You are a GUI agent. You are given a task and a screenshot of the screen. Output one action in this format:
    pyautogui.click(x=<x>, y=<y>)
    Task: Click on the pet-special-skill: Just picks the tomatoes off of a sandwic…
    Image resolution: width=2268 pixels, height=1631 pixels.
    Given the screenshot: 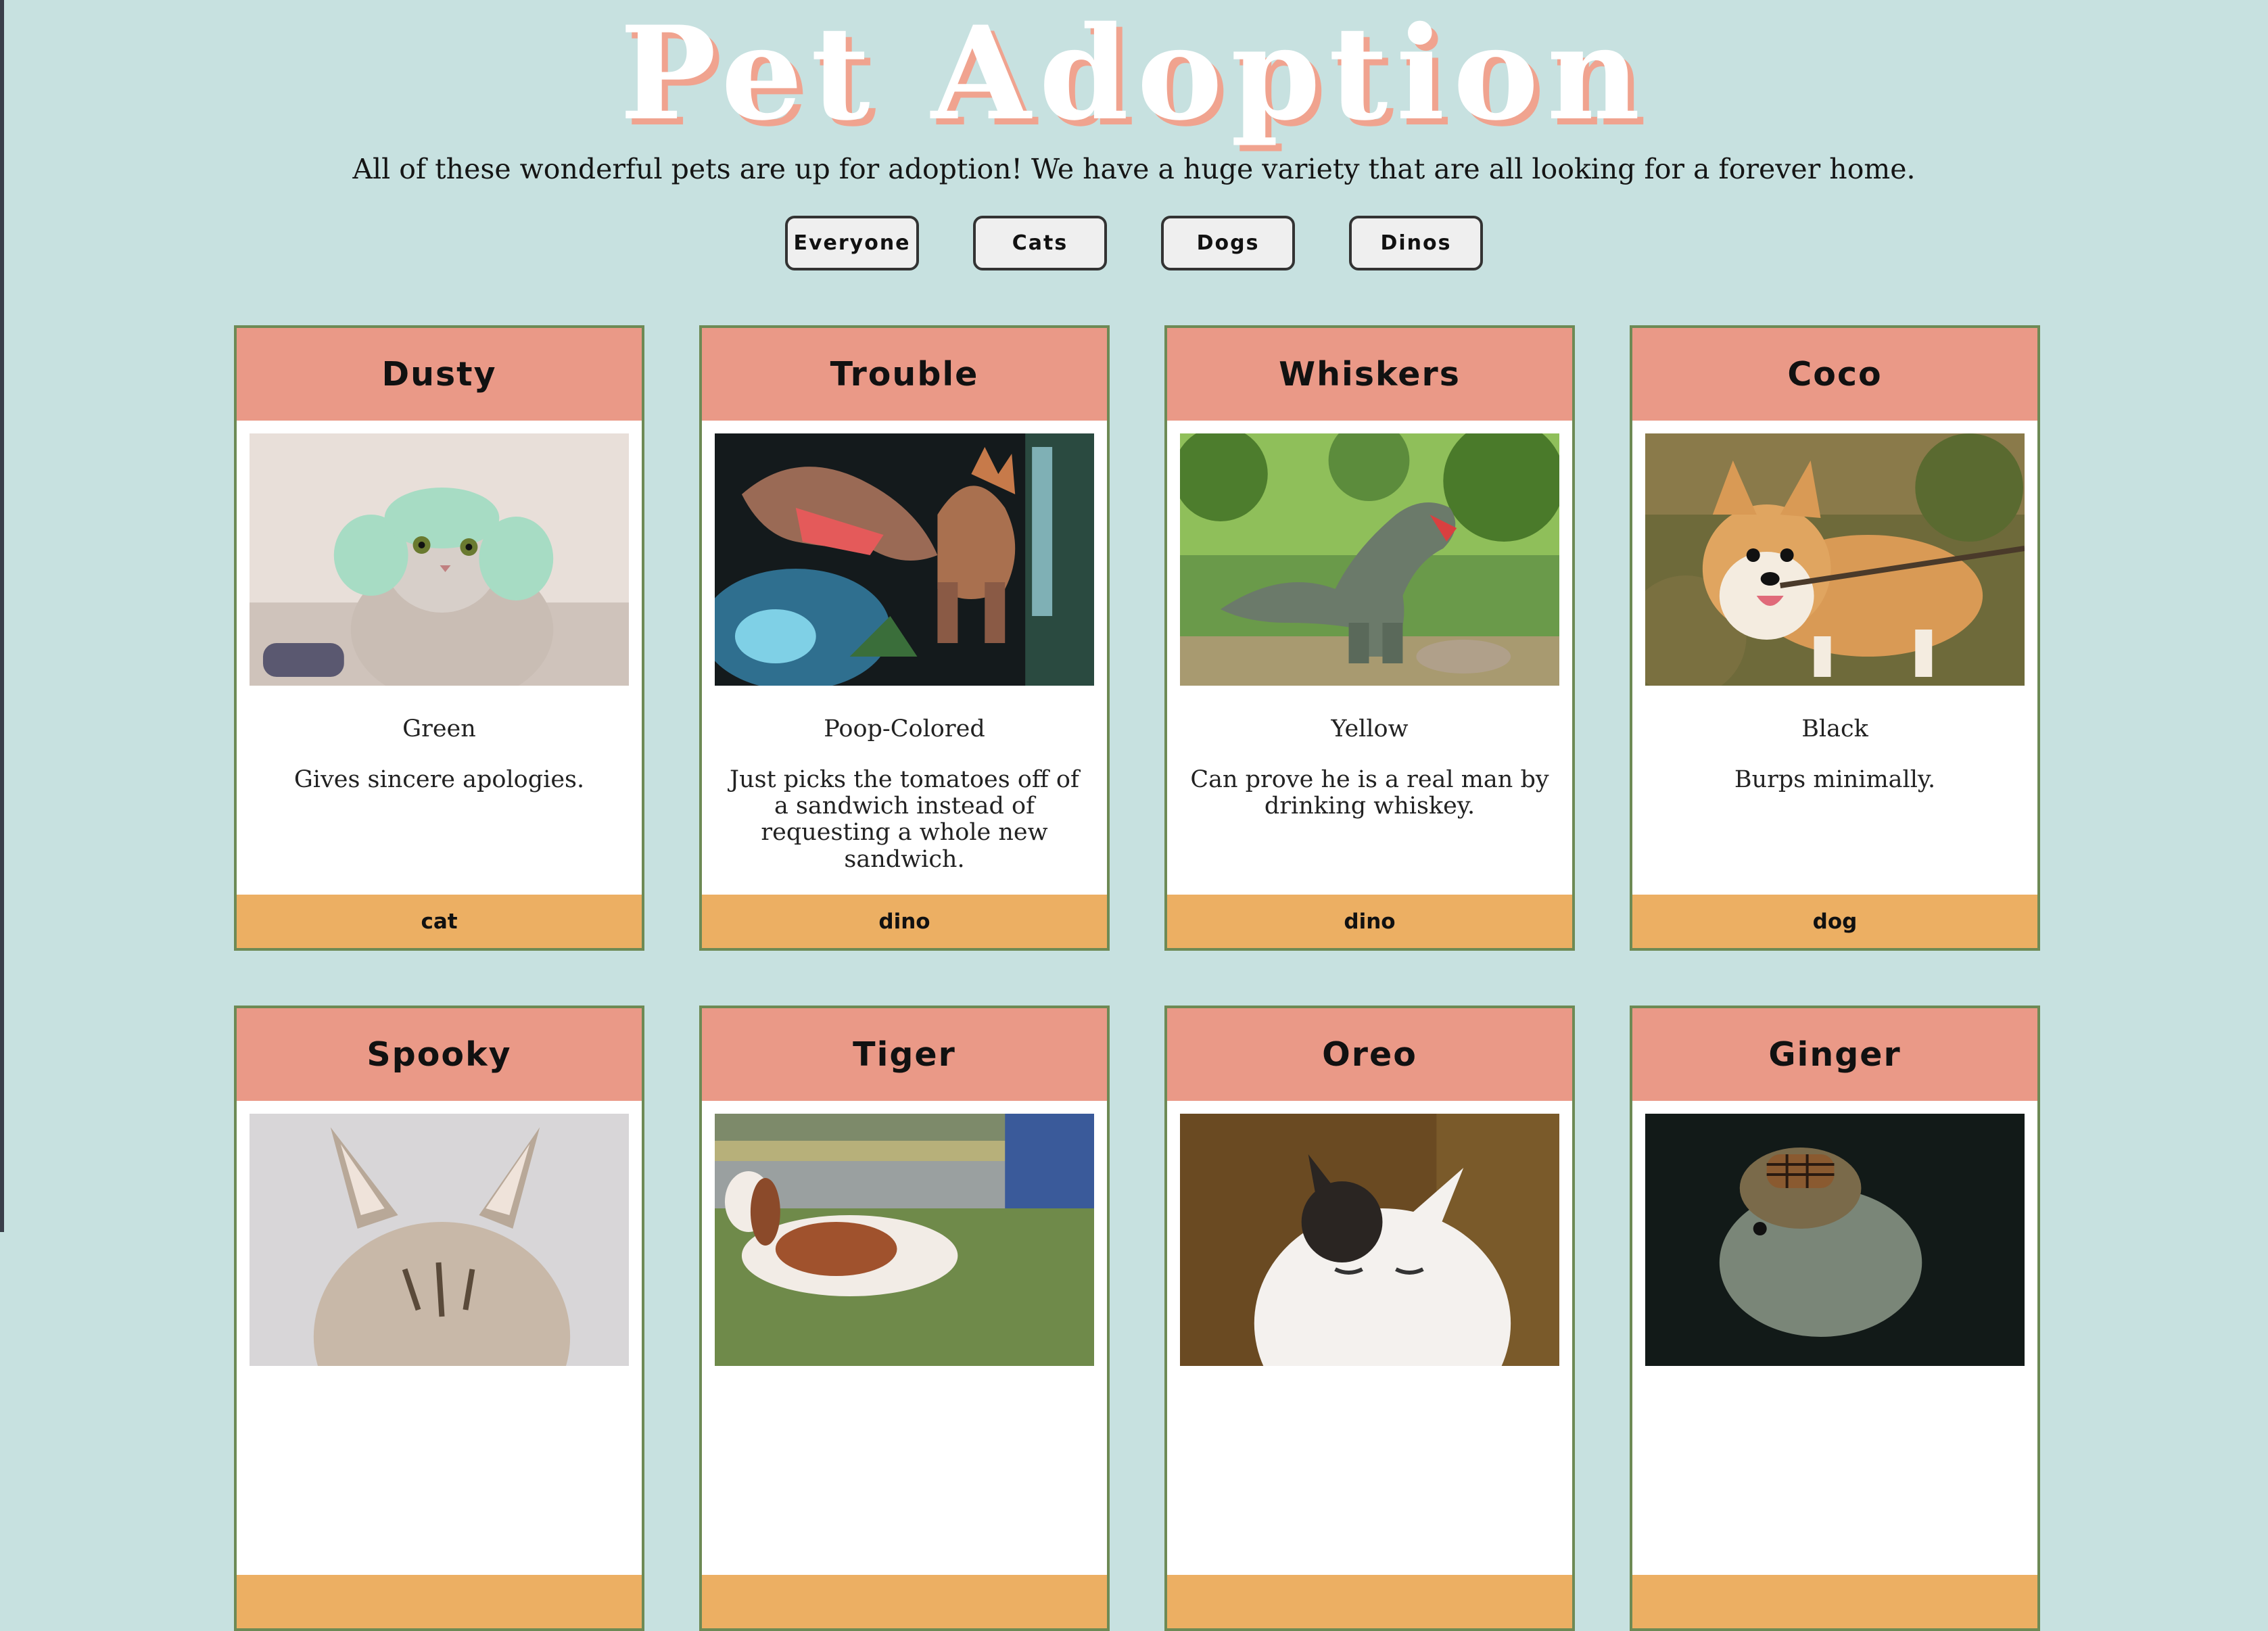 What is the action you would take?
    pyautogui.click(x=904, y=819)
    